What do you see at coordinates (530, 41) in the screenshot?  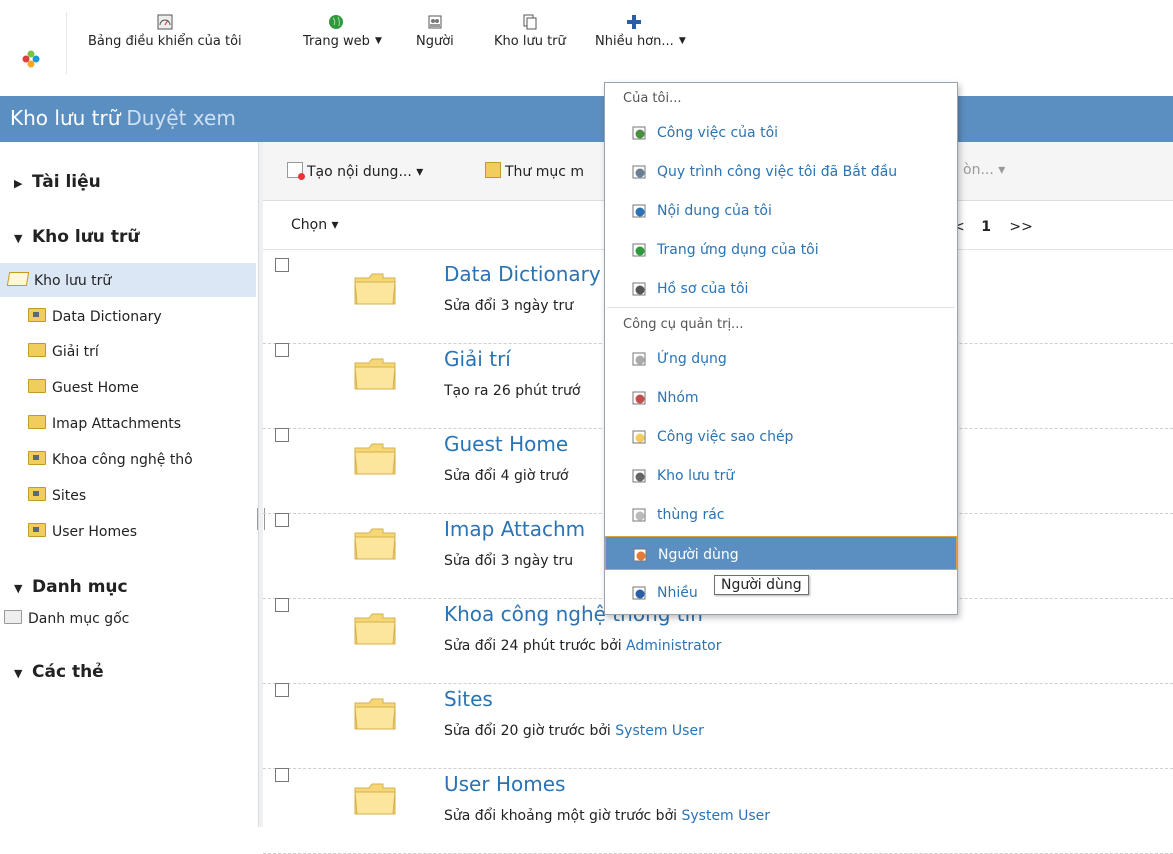 I see `nav-label: Kho lưu trữ` at bounding box center [530, 41].